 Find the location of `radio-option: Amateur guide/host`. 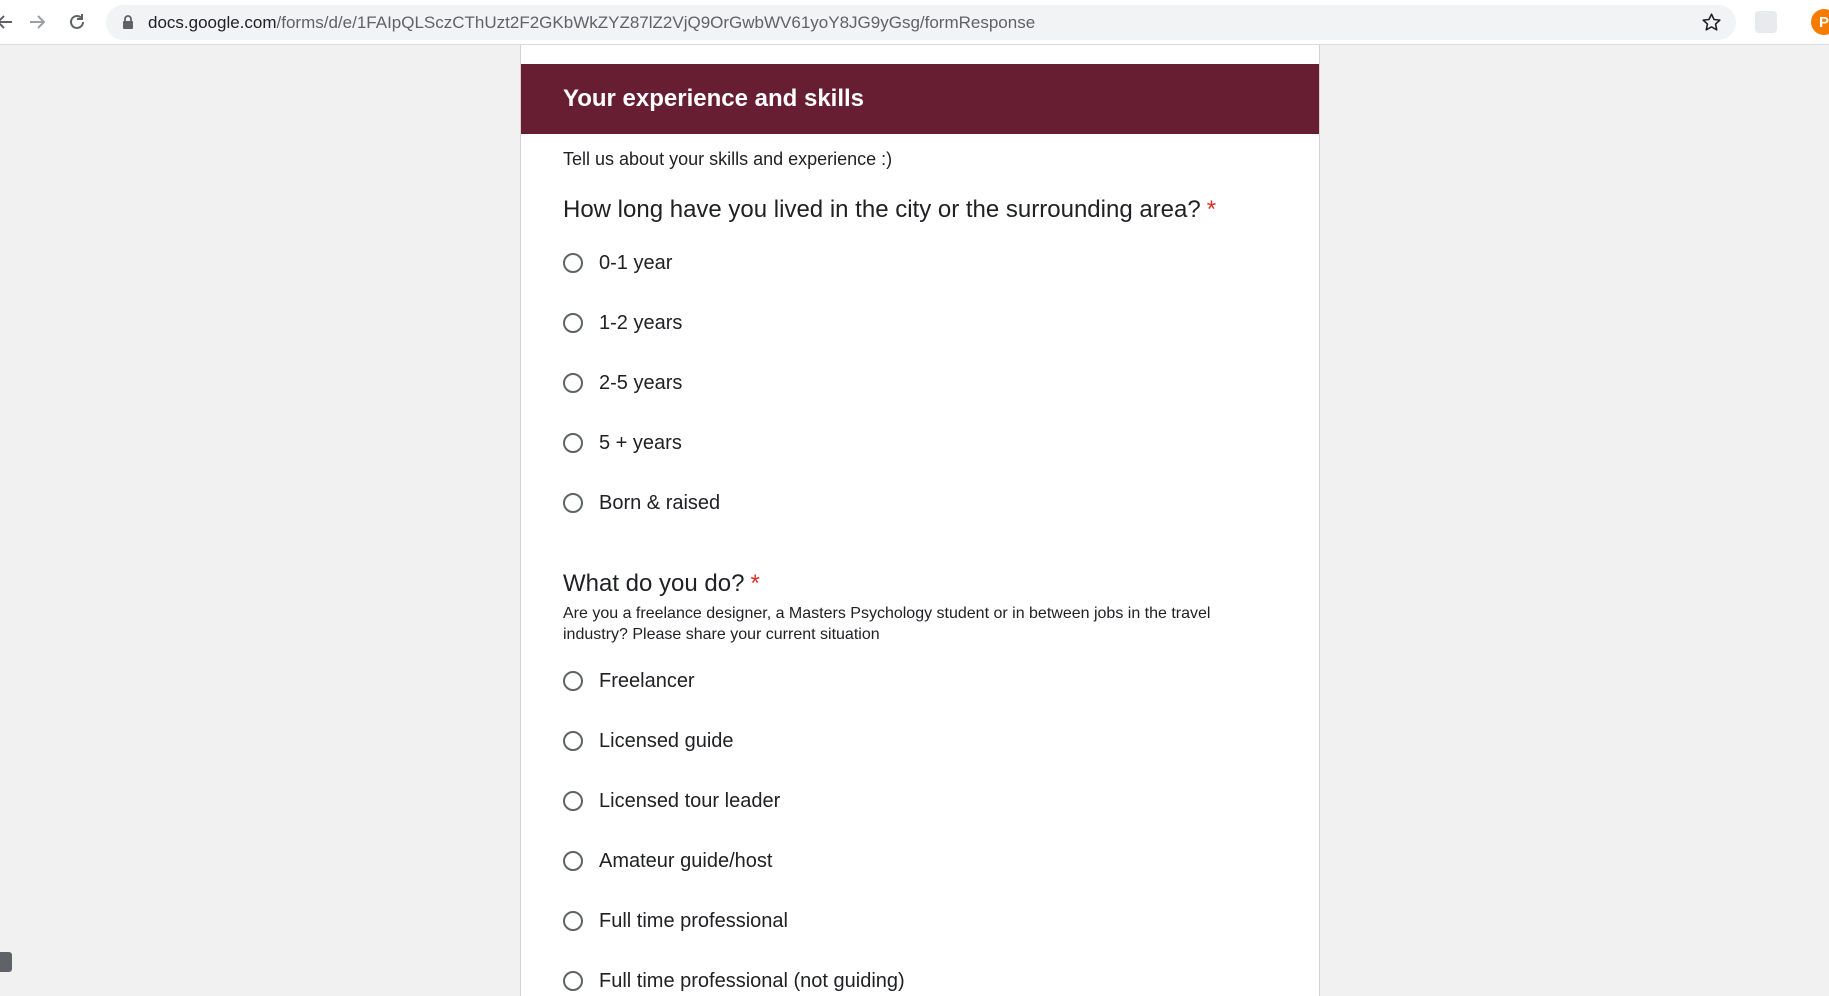

radio-option: Amateur guide/host is located at coordinates (667, 861).